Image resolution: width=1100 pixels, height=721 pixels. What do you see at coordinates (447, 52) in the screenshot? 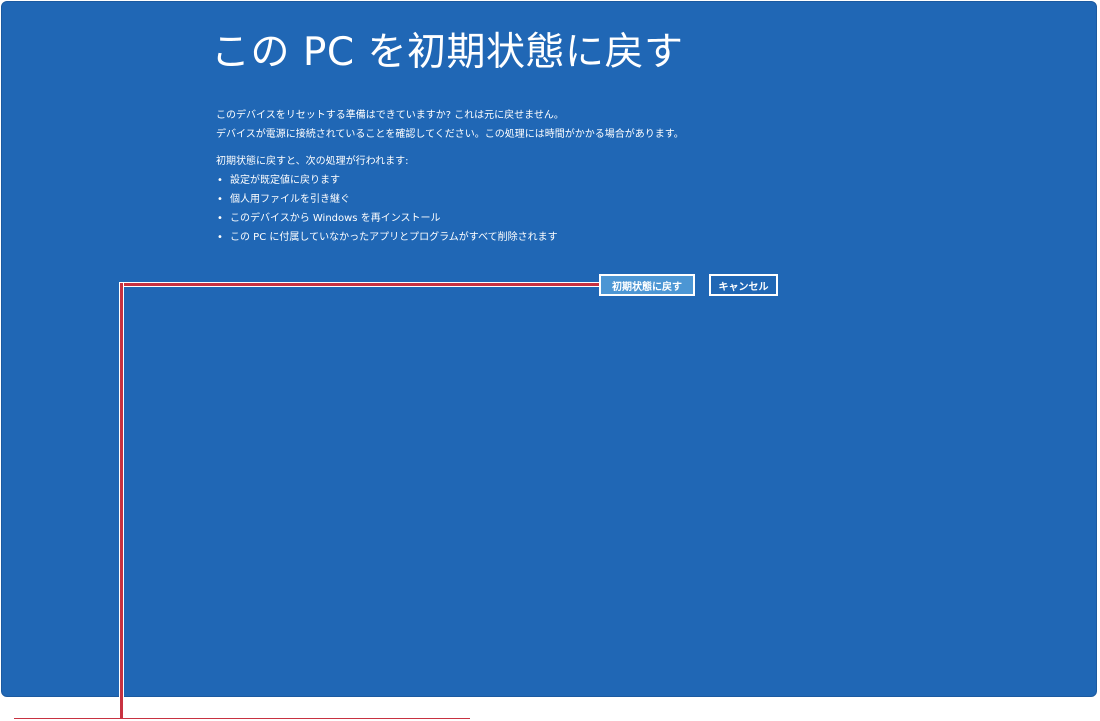
I see `page-title: この PC を初期状態に戻す` at bounding box center [447, 52].